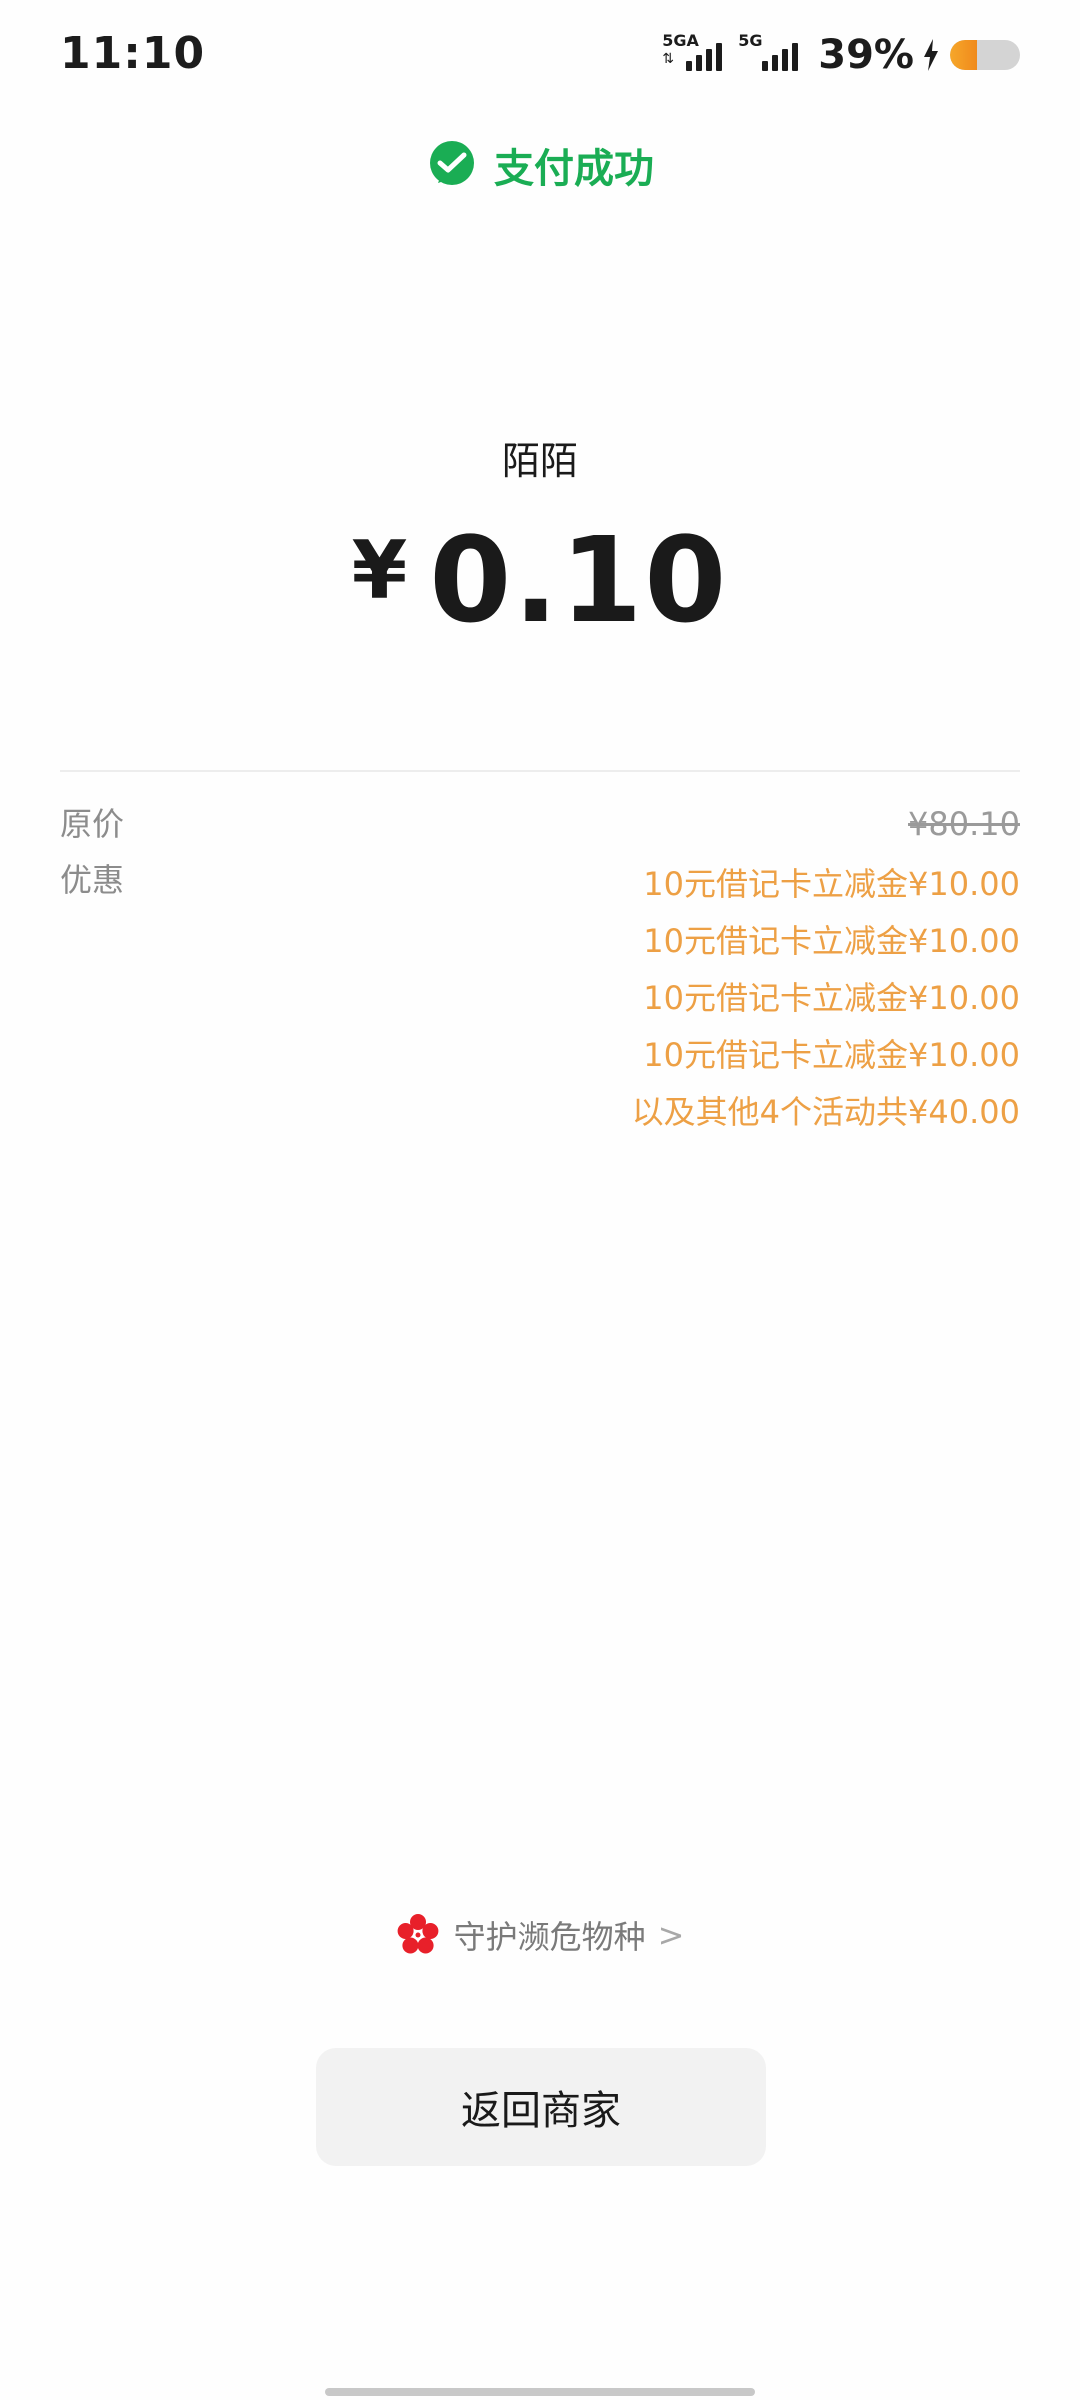 The image size is (1080, 2400). Describe the element at coordinates (541, 2107) in the screenshot. I see `return-to-merchant-button: 返回商家` at that location.